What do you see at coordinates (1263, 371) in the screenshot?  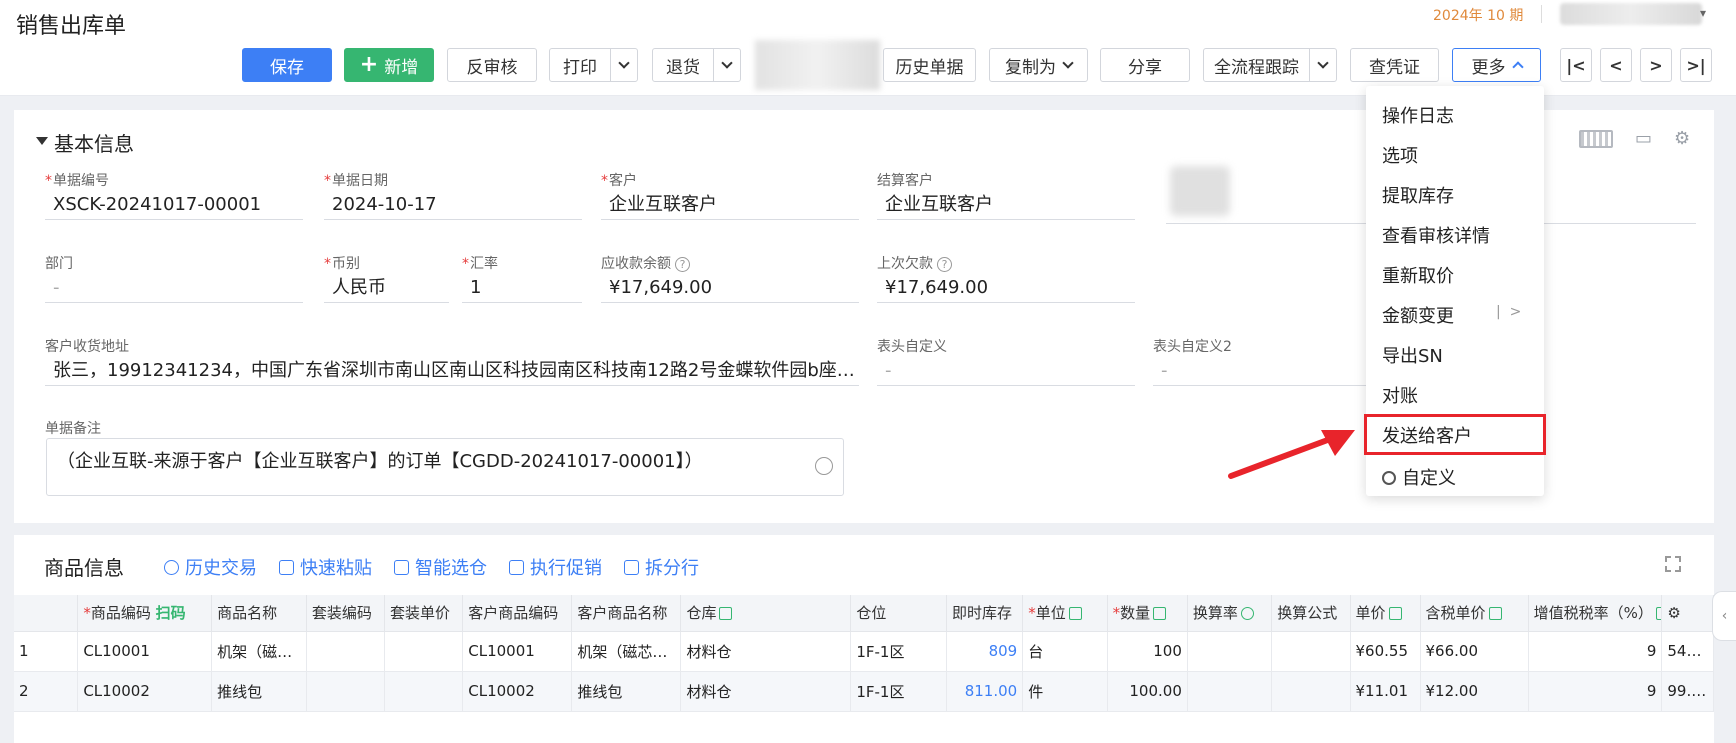 I see `custom2-value: -` at bounding box center [1263, 371].